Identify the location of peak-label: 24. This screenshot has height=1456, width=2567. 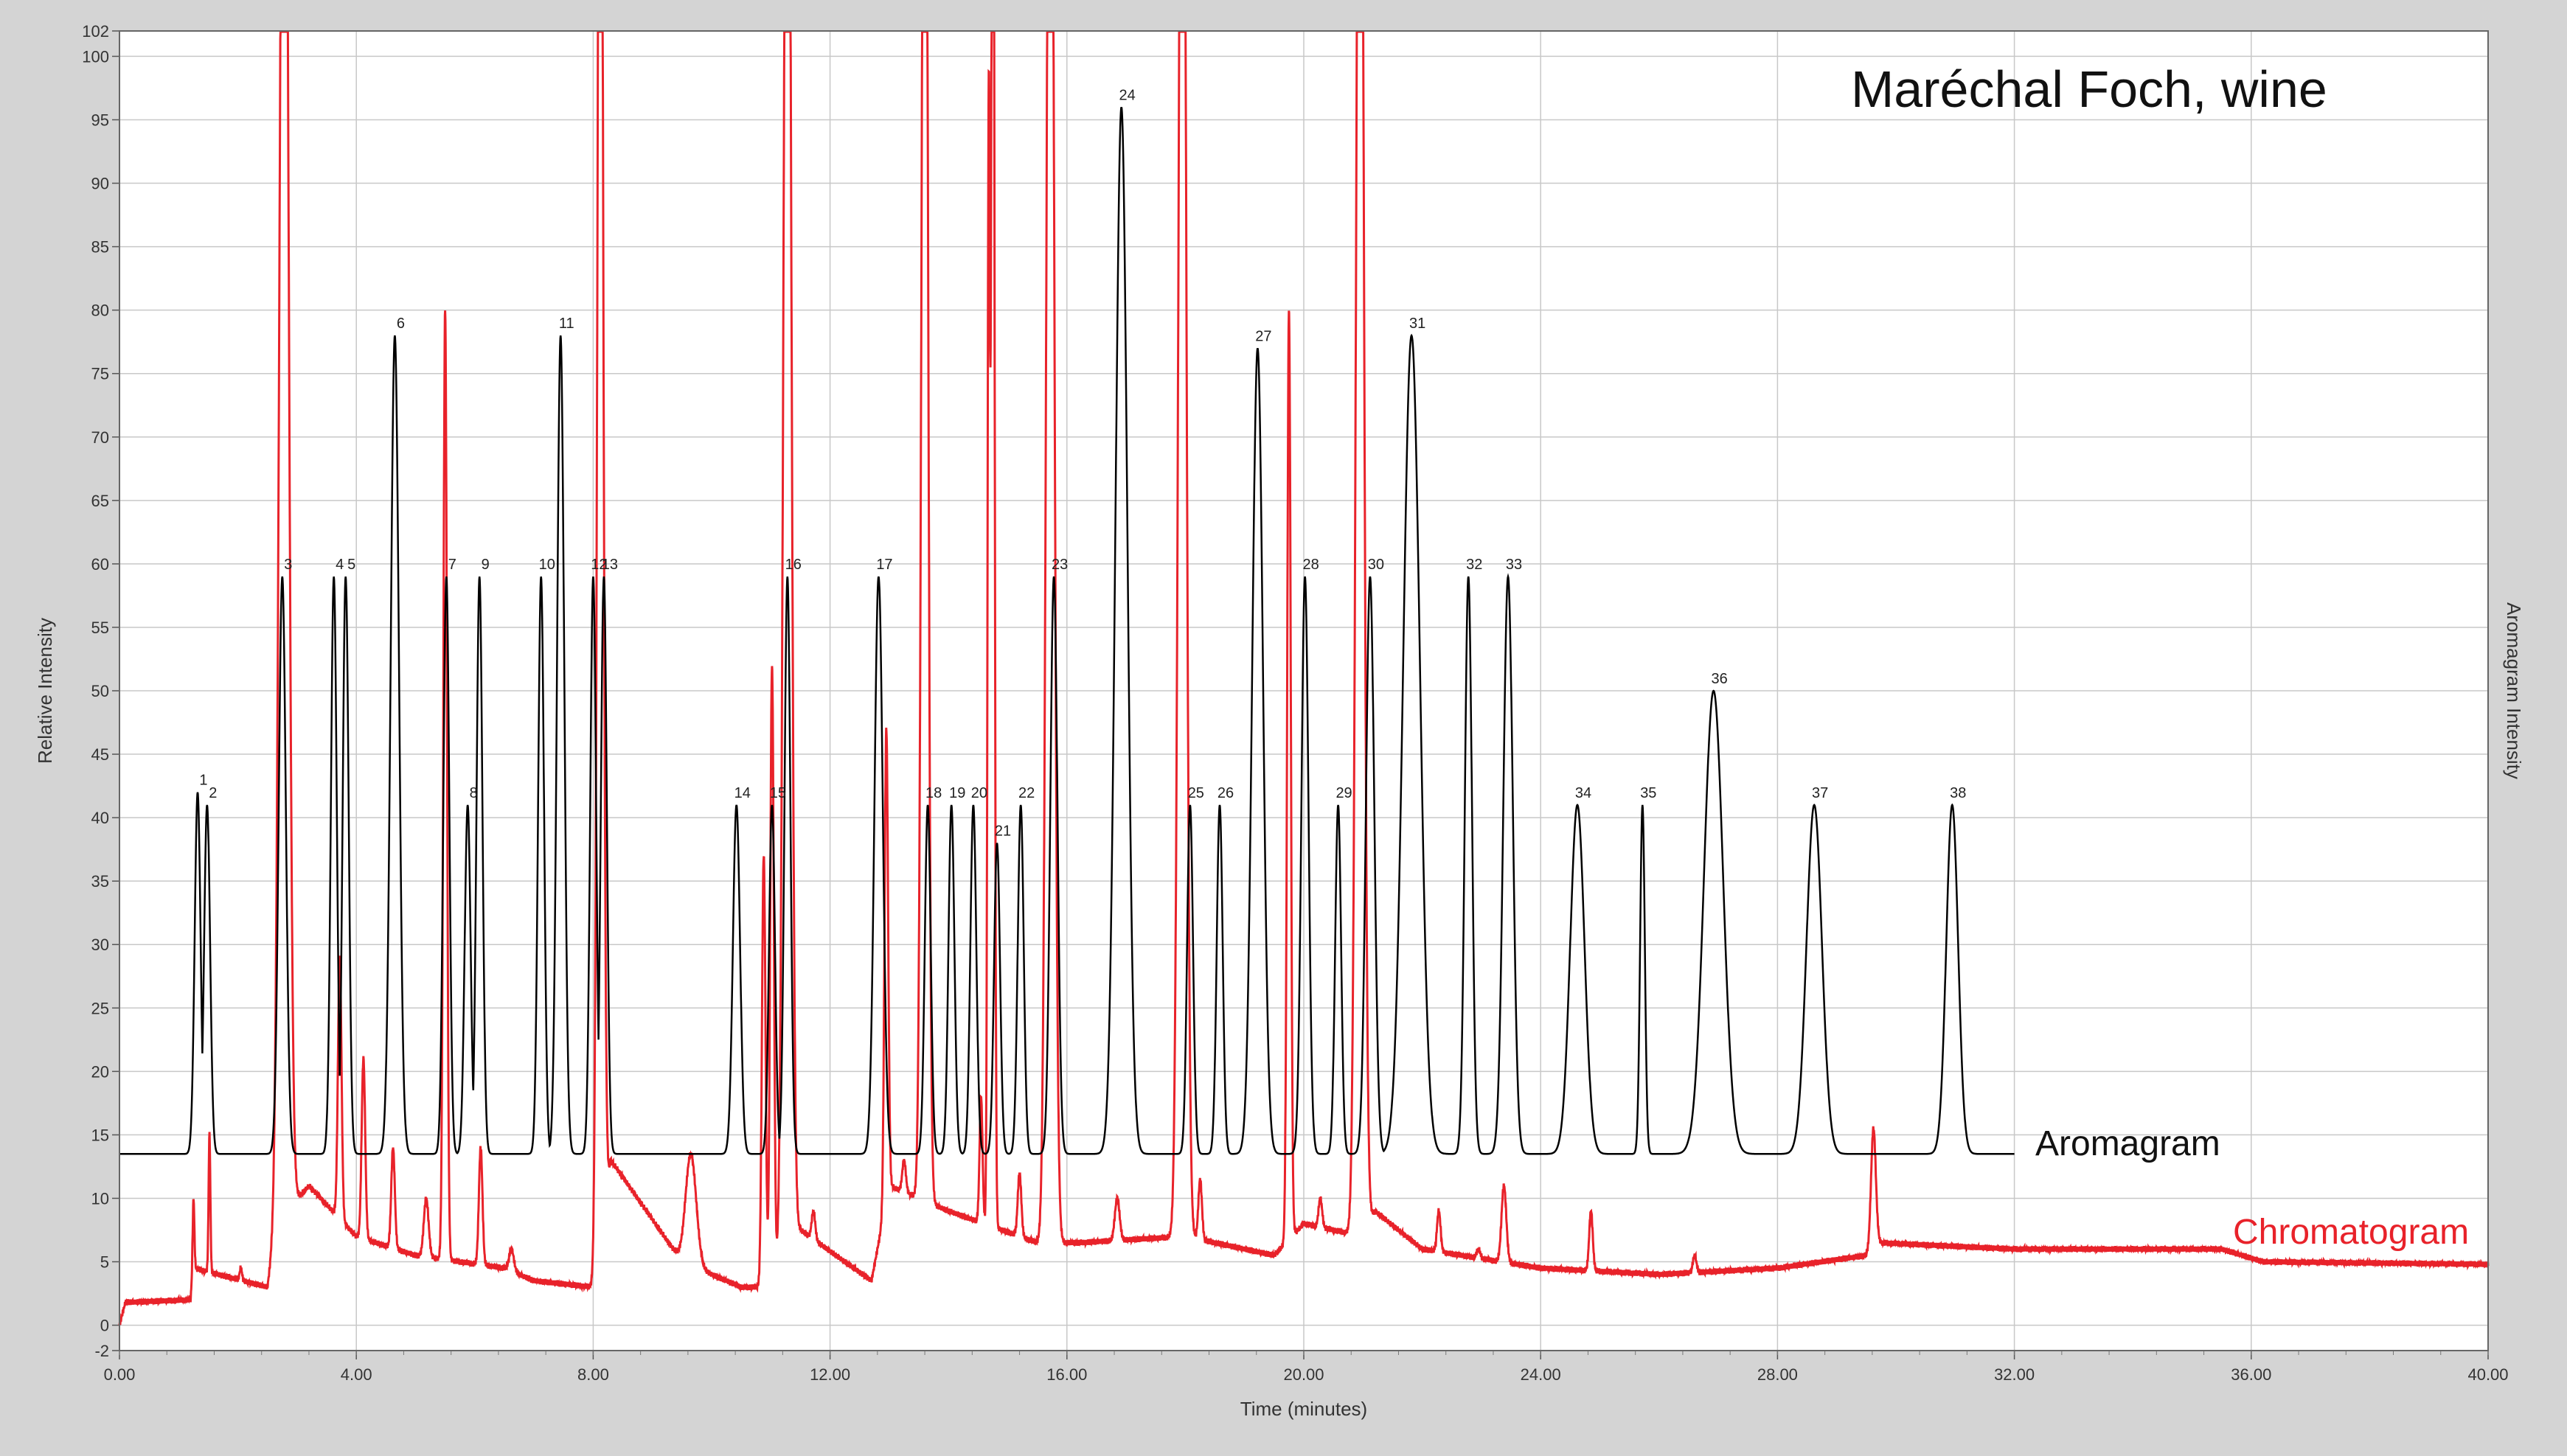
(1127, 95).